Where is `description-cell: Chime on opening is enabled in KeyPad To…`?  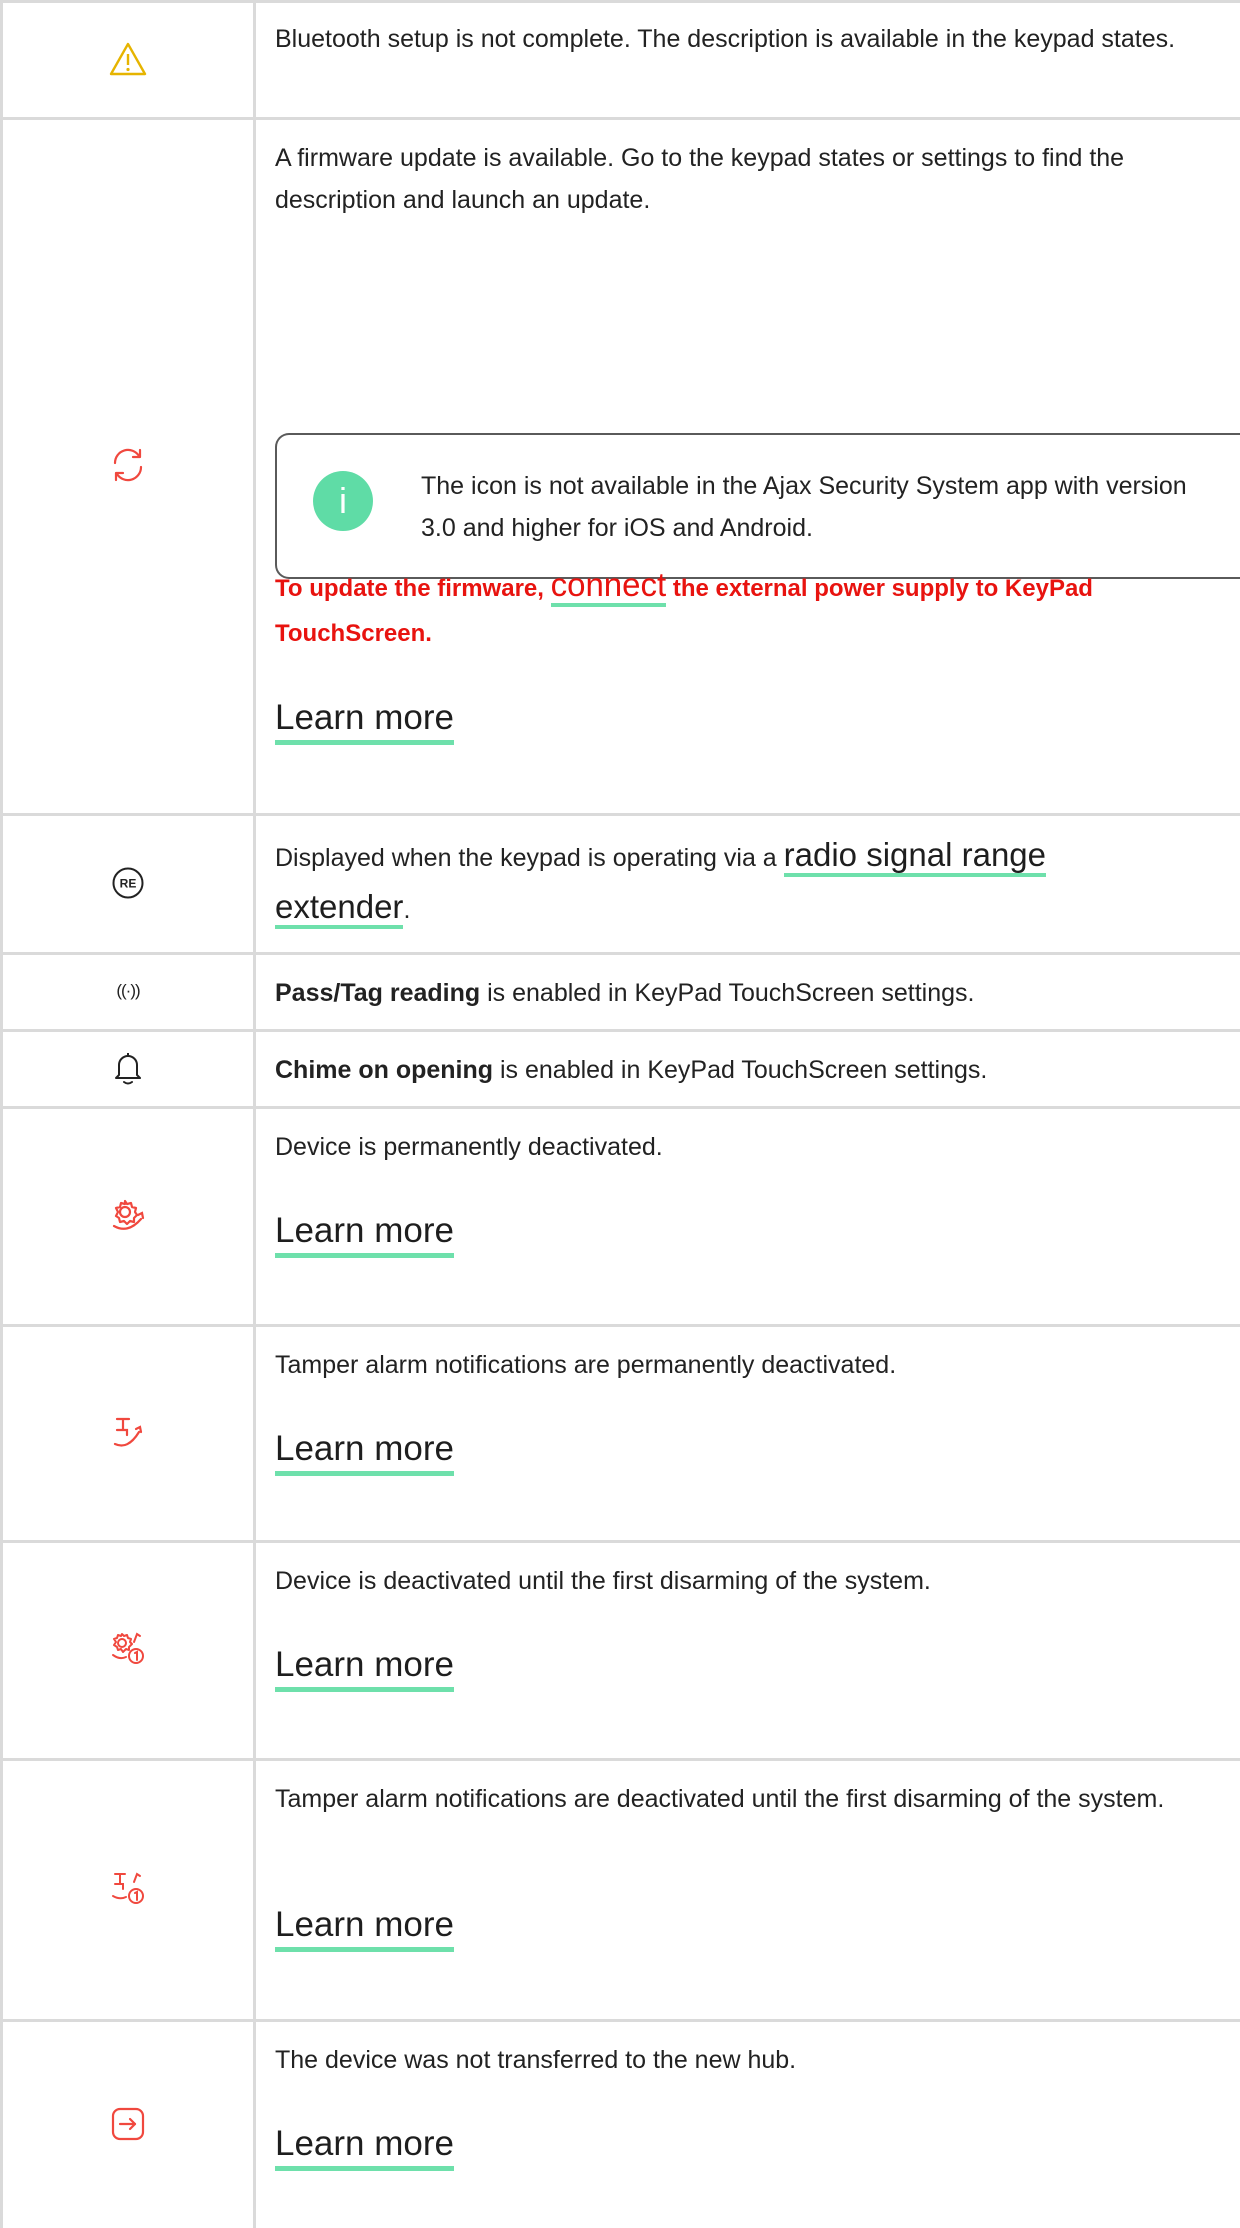 description-cell: Chime on opening is enabled in KeyPad To… is located at coordinates (757, 1067).